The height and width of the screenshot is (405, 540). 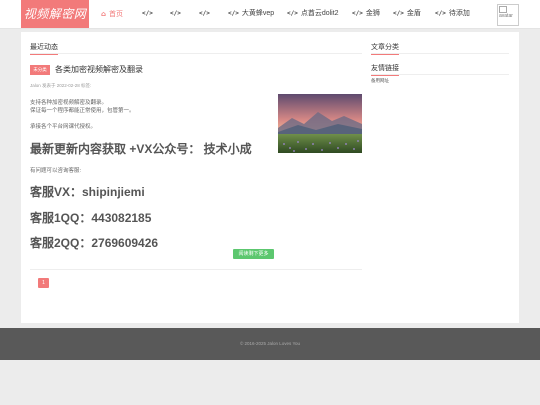 What do you see at coordinates (380, 81) in the screenshot?
I see `friend-link-item: 备用网址` at bounding box center [380, 81].